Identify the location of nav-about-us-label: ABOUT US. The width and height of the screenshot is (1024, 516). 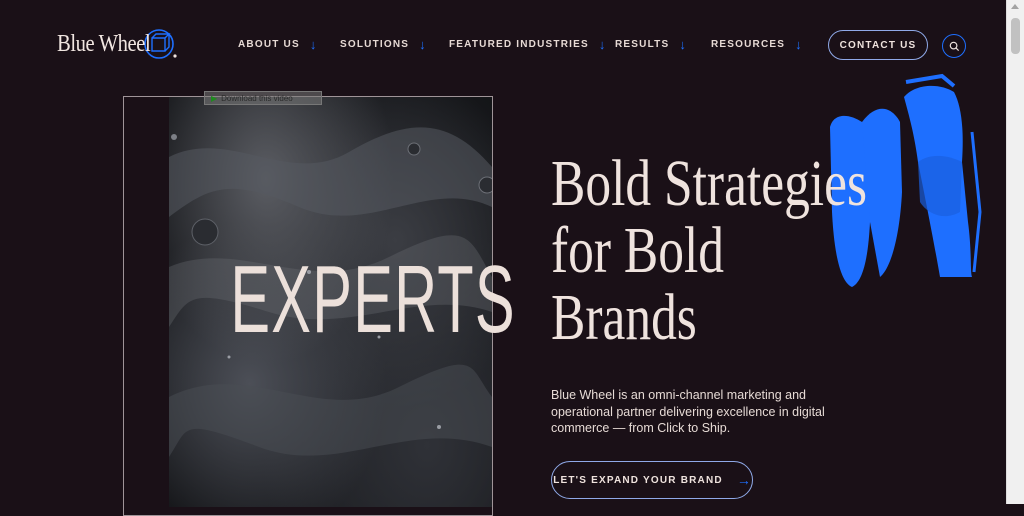
(269, 44).